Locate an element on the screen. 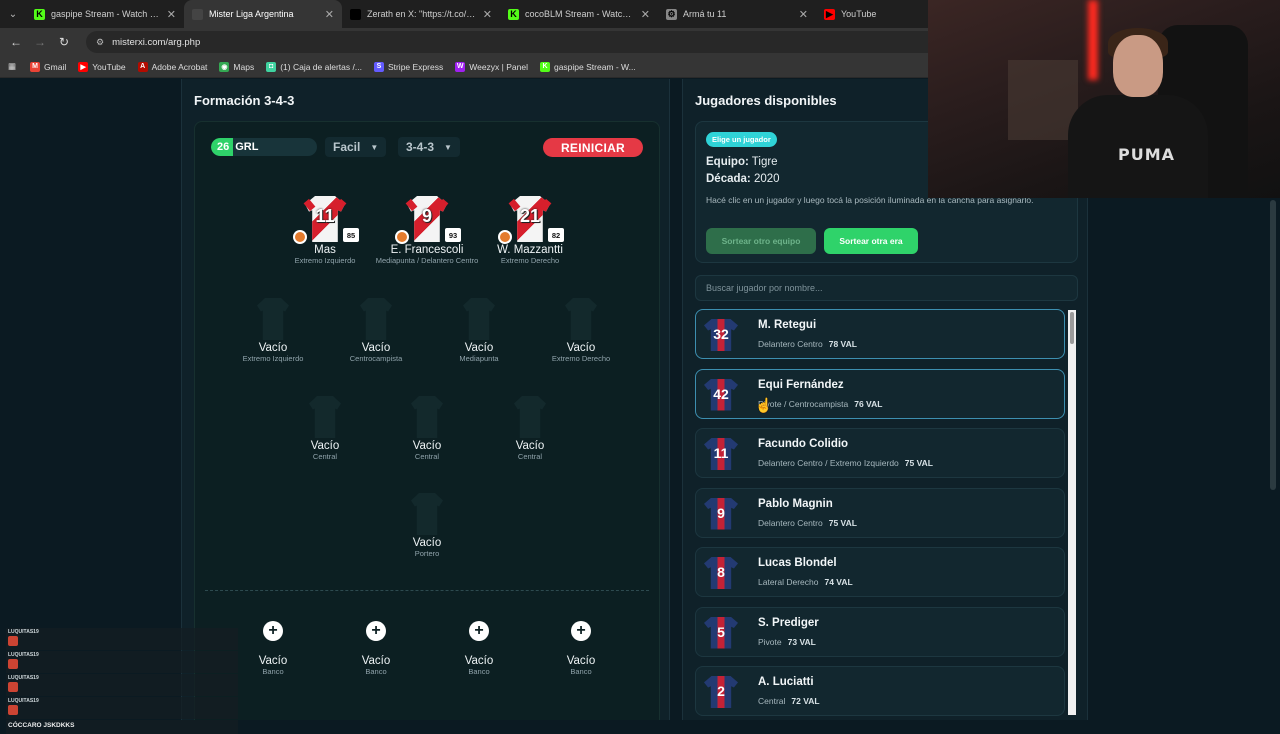 This screenshot has height=734, width=1280. slot-position: Mediapunta is located at coordinates (479, 358).